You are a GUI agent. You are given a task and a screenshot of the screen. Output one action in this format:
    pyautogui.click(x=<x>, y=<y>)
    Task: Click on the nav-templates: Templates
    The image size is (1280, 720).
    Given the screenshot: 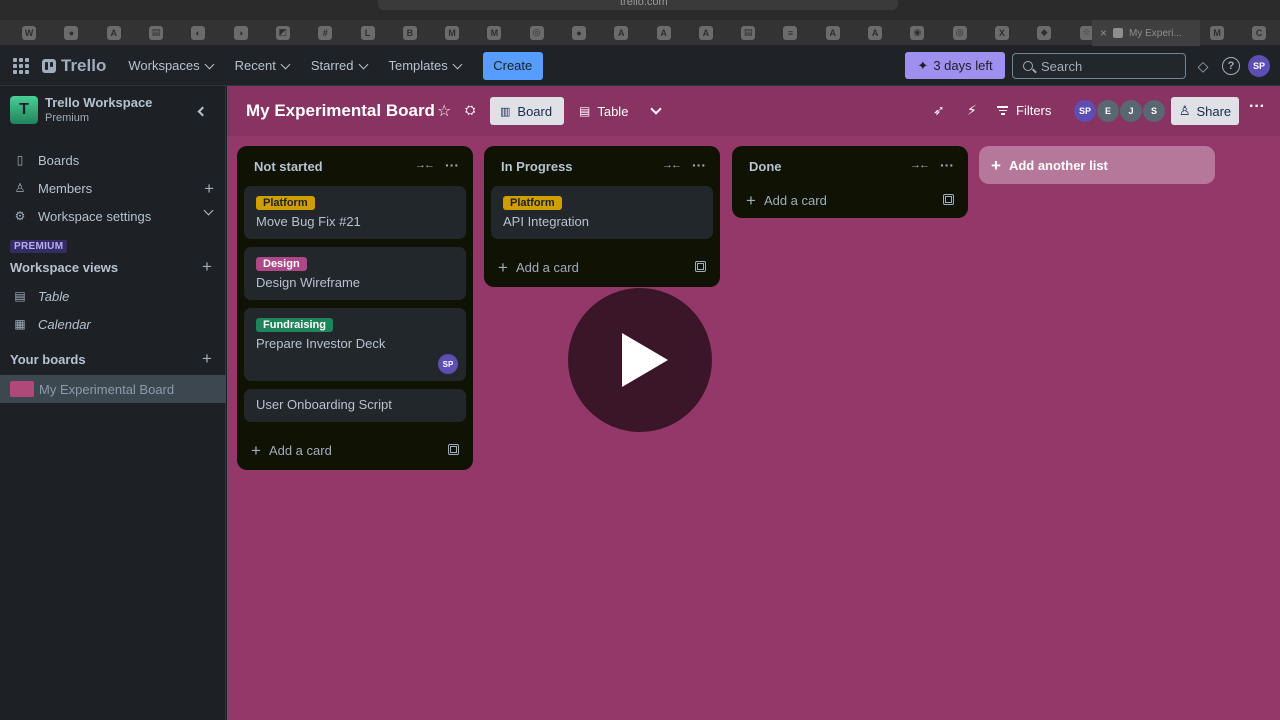 What is the action you would take?
    pyautogui.click(x=426, y=65)
    